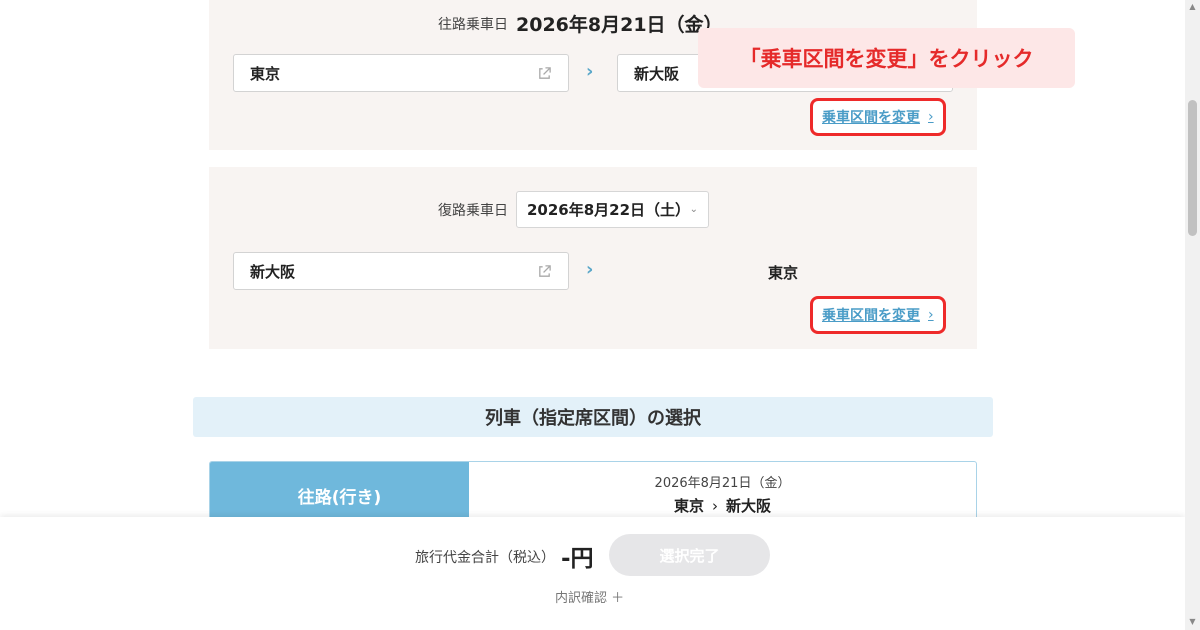  What do you see at coordinates (593, 417) in the screenshot?
I see `section-title: 列車（指定席区間）の選択` at bounding box center [593, 417].